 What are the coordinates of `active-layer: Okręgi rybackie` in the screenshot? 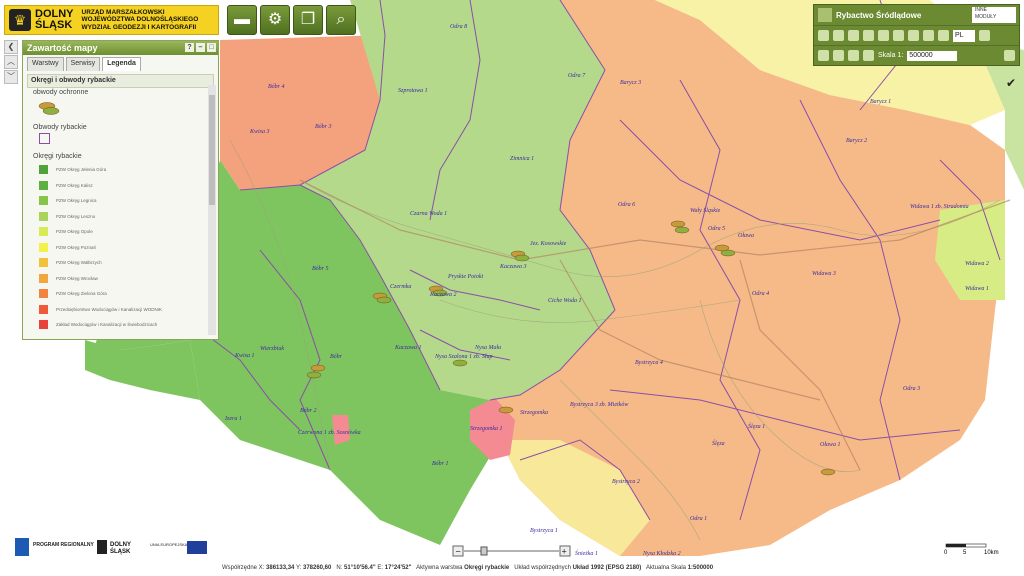 It's located at (487, 568).